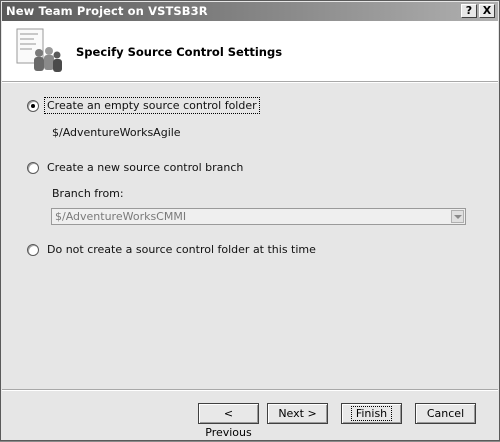  Describe the element at coordinates (152, 105) in the screenshot. I see `option-empty-folder-label: Create an empty source control folder` at that location.